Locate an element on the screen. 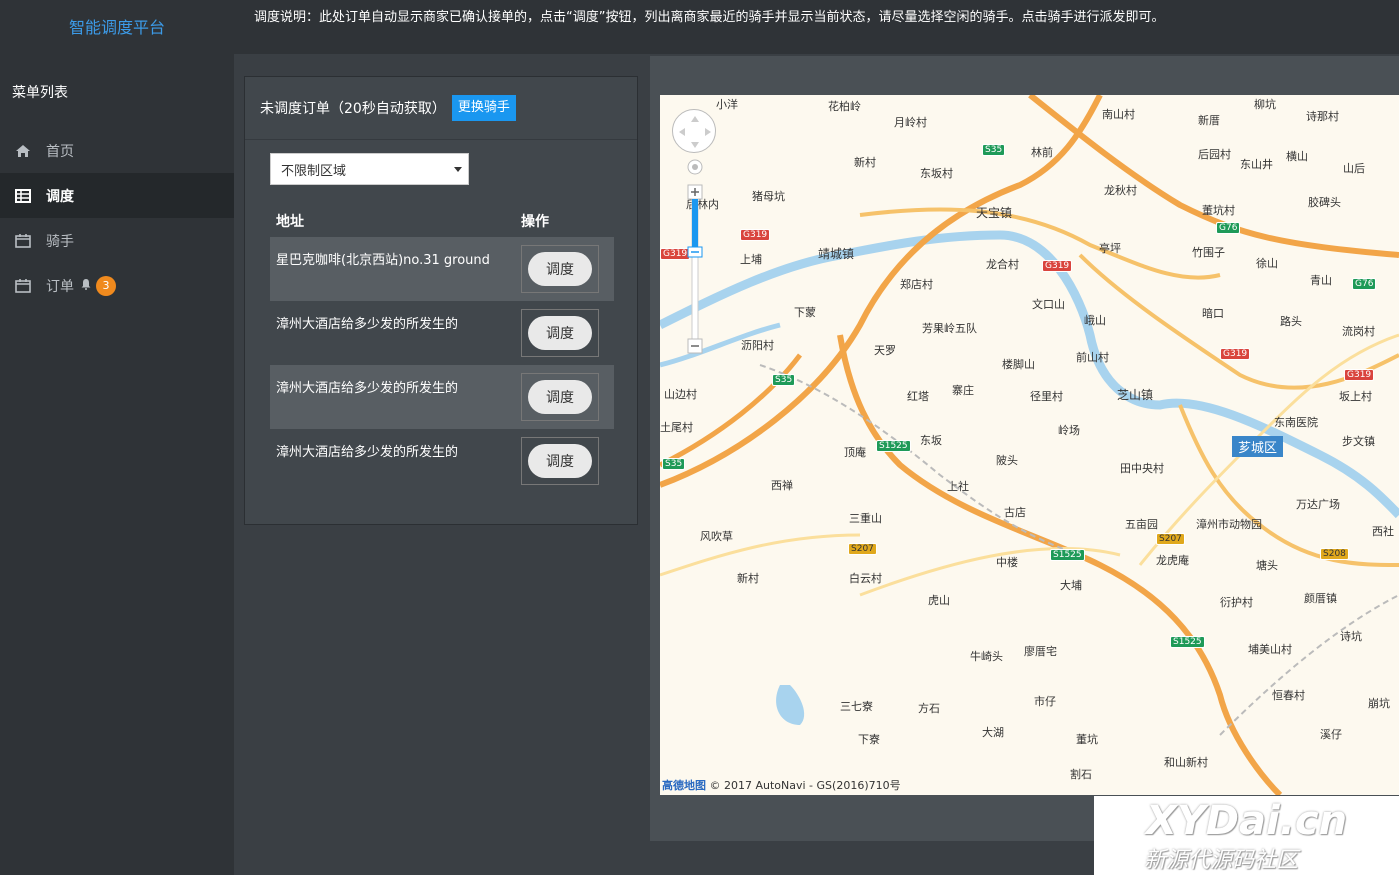 Image resolution: width=1399 pixels, height=875 pixels. map-label: 月岭村 is located at coordinates (910, 122).